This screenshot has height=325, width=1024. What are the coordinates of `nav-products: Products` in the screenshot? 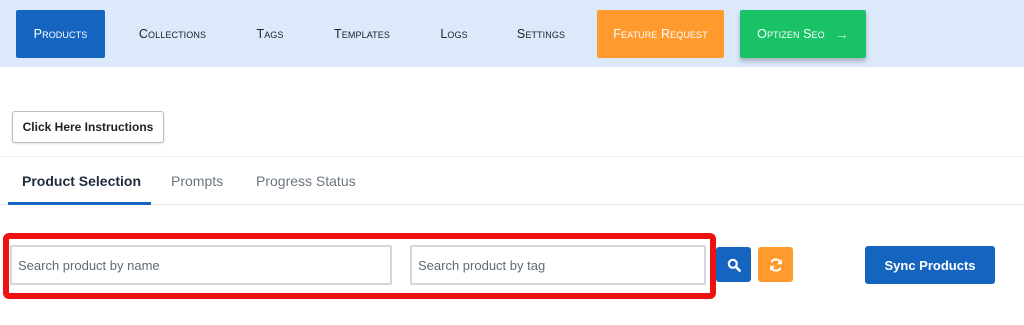 It's located at (60, 34).